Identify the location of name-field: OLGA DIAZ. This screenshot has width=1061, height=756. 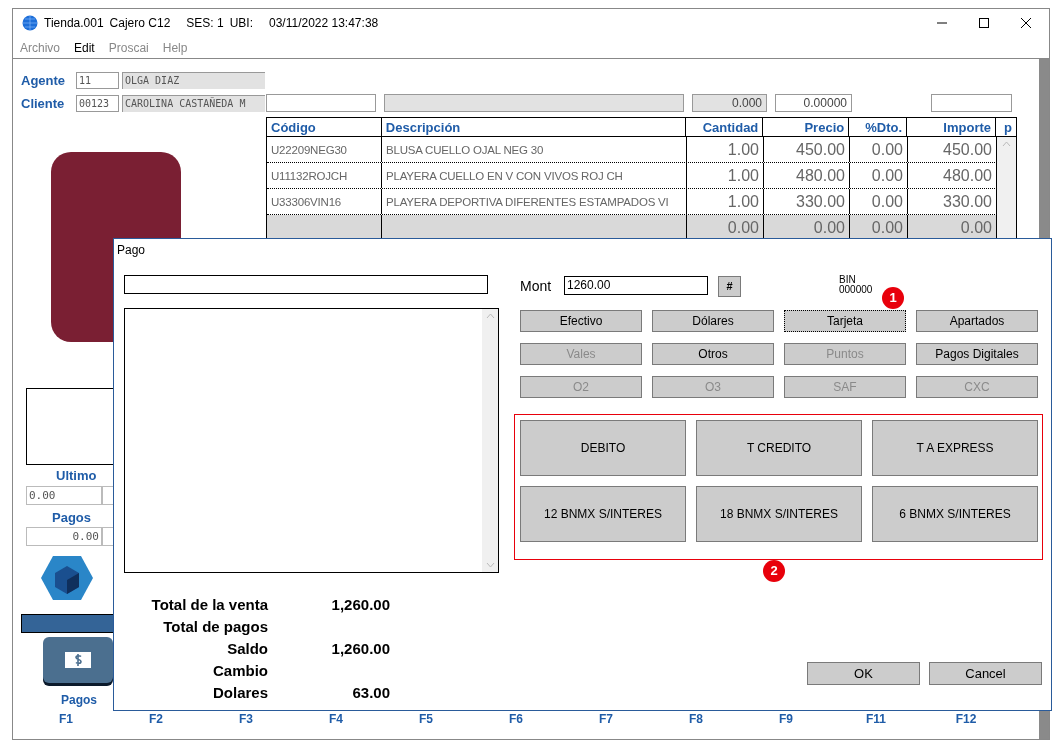
(193, 80).